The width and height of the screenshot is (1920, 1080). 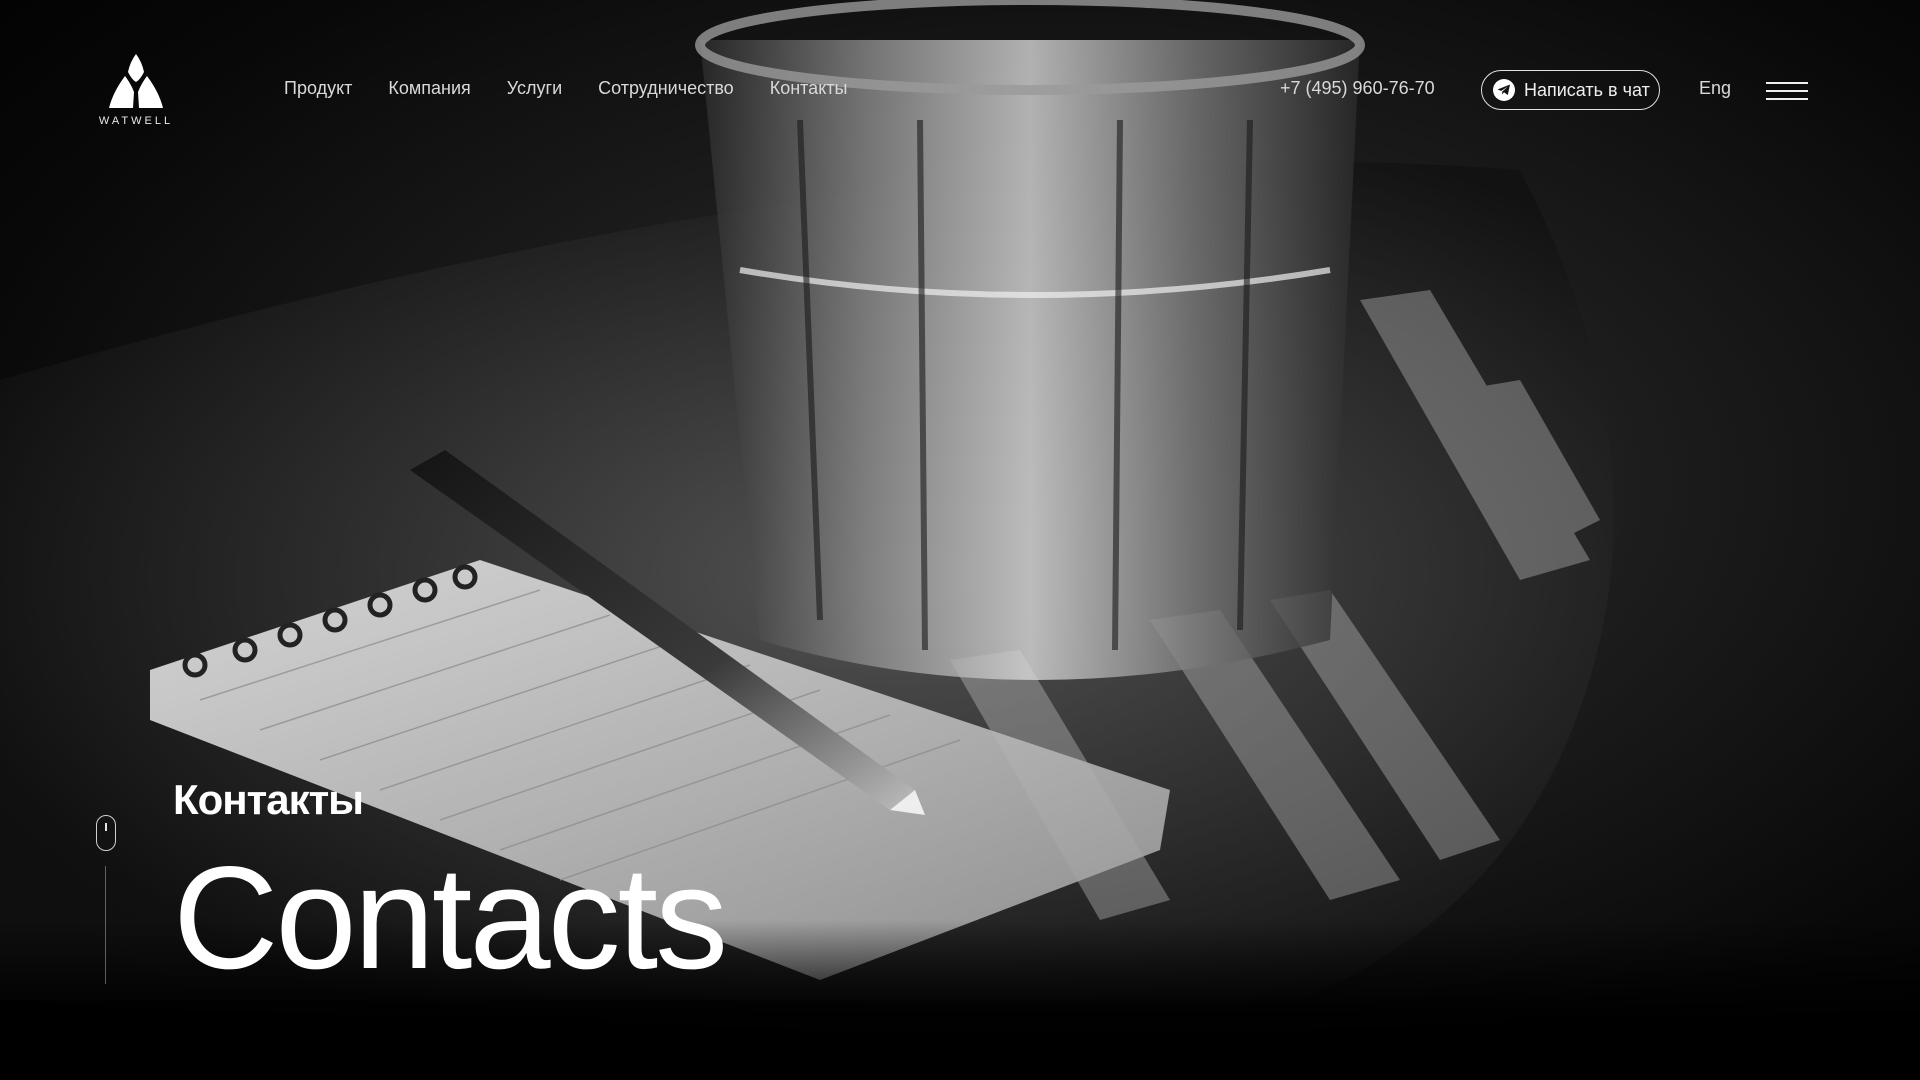 What do you see at coordinates (1357, 88) in the screenshot?
I see `phone-link: +7 (495) 960-76-70` at bounding box center [1357, 88].